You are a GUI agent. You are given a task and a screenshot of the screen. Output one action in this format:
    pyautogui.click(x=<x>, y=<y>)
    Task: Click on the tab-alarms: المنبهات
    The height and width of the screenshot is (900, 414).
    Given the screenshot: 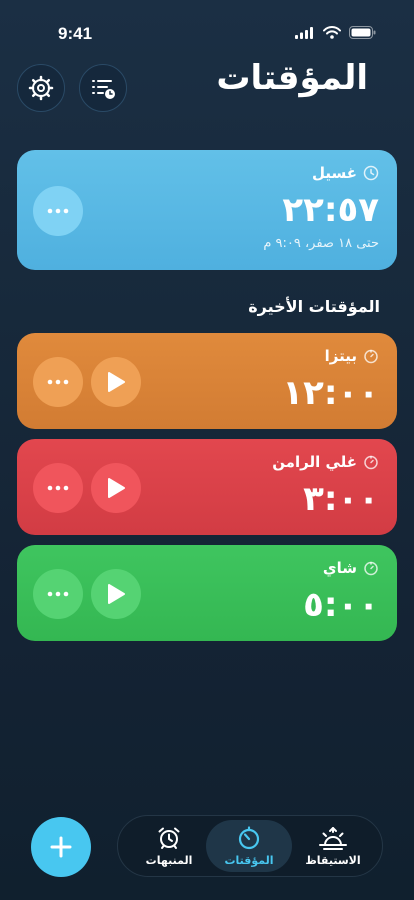 What is the action you would take?
    pyautogui.click(x=169, y=846)
    